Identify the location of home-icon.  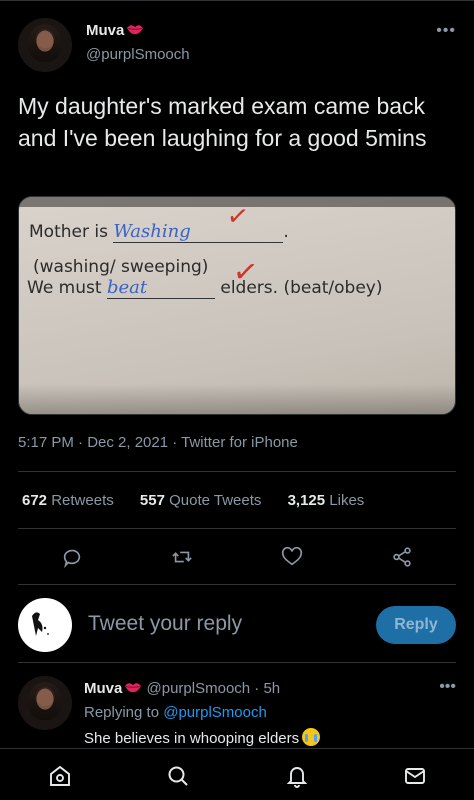
(60, 776).